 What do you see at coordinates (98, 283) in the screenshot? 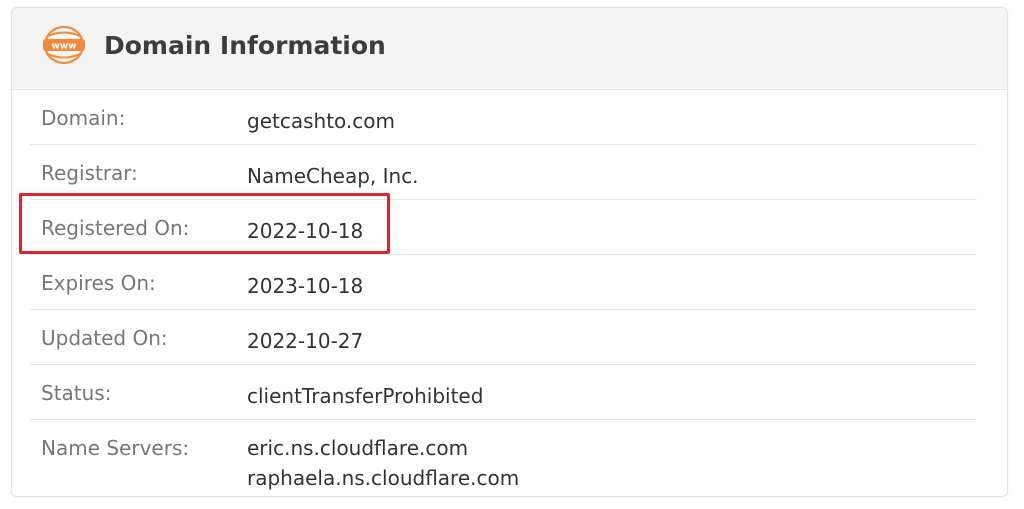
I see `row-label: Expires On:` at bounding box center [98, 283].